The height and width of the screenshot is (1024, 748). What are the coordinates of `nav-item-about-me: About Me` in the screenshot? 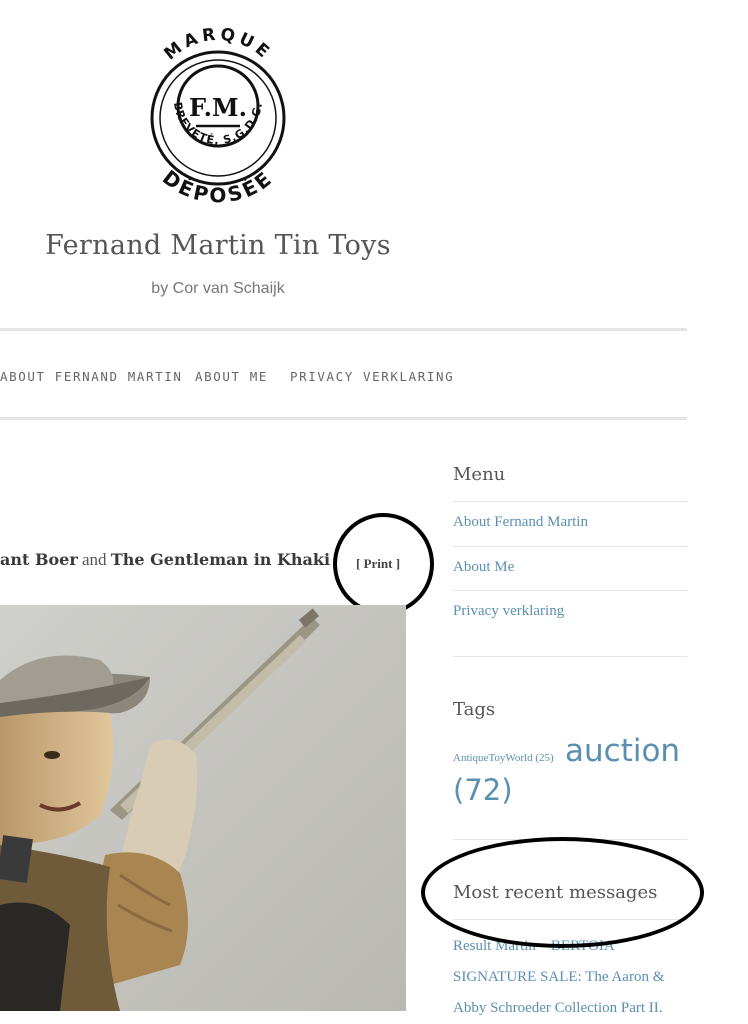 It's located at (231, 376).